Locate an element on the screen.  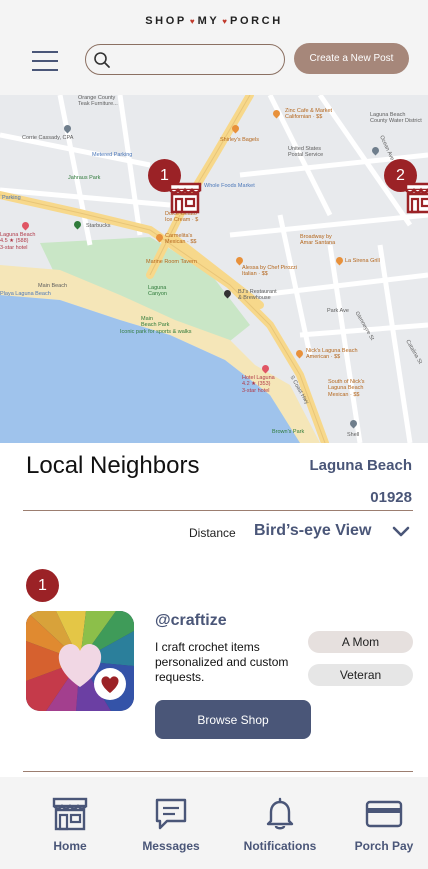
map-label-playa: Playa Laguna Beach is located at coordinates (25, 294).